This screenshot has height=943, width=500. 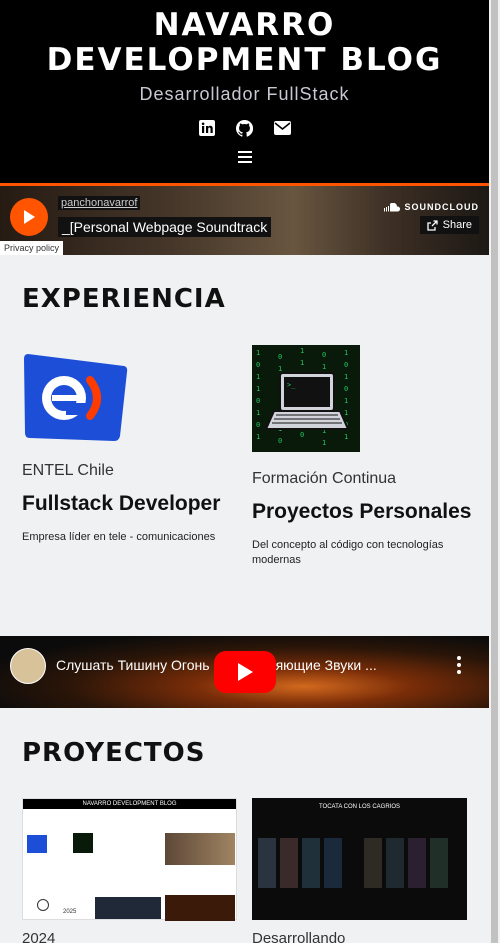 I want to click on entel-logo, so click(x=76, y=398).